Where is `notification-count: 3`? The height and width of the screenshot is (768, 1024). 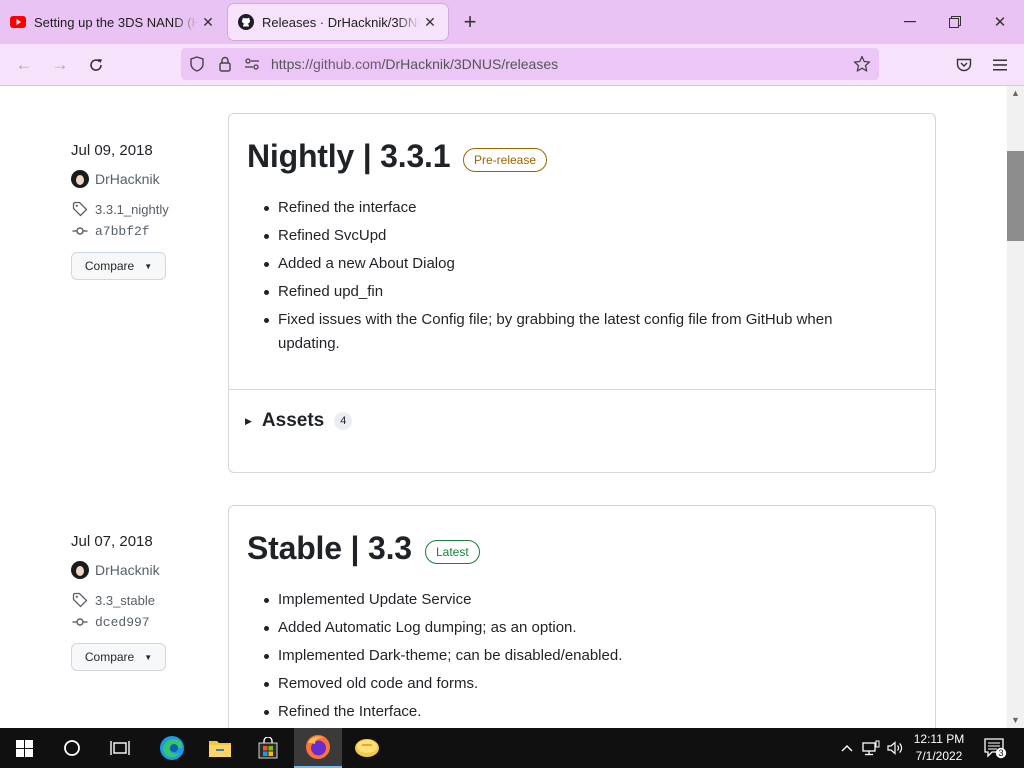
notification-count: 3 is located at coordinates (1000, 753).